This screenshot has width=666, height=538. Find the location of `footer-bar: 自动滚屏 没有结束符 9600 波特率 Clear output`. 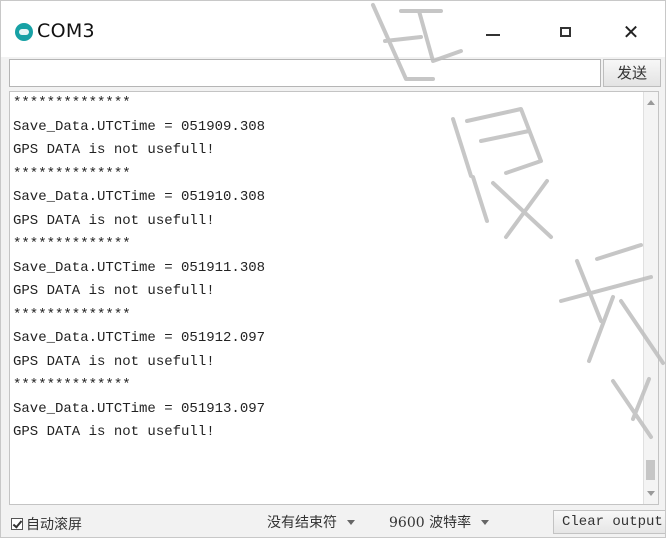

footer-bar: 自动滚屏 没有结束符 9600 波特率 Clear output is located at coordinates (333, 522).